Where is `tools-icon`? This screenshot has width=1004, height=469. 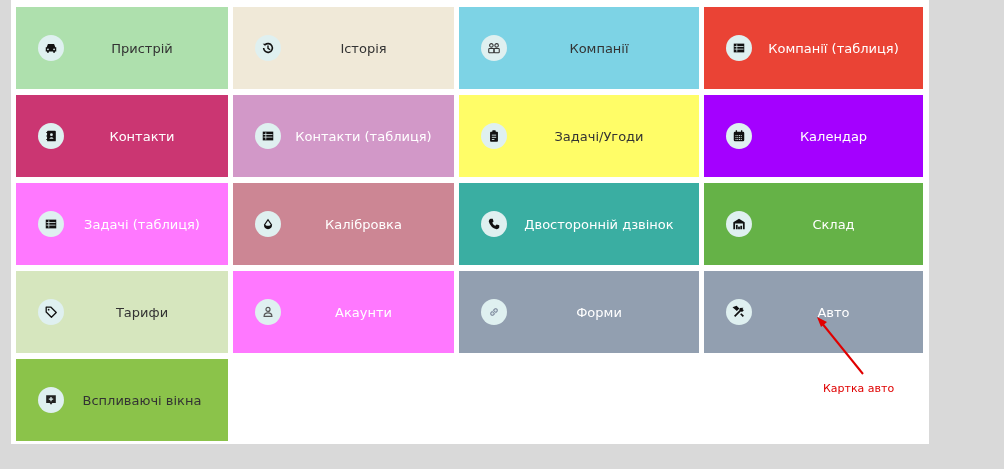 tools-icon is located at coordinates (739, 312).